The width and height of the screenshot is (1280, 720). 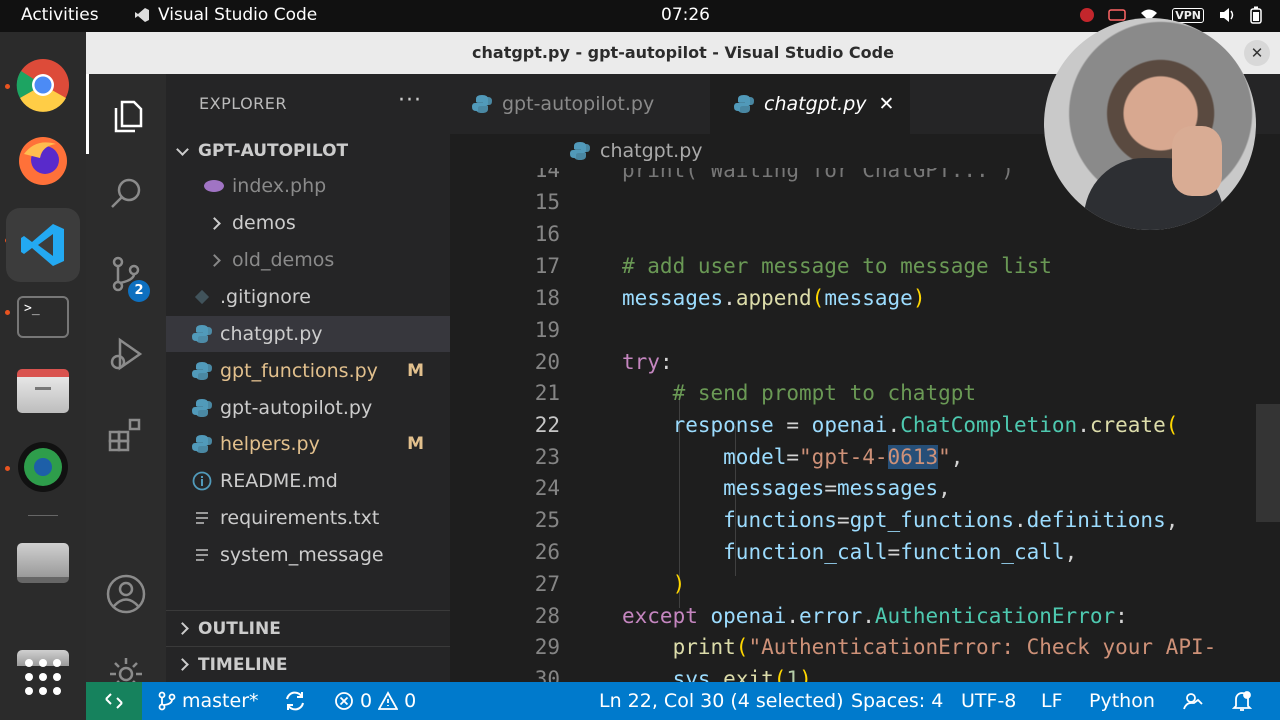 What do you see at coordinates (43, 515) in the screenshot?
I see `dock-separator` at bounding box center [43, 515].